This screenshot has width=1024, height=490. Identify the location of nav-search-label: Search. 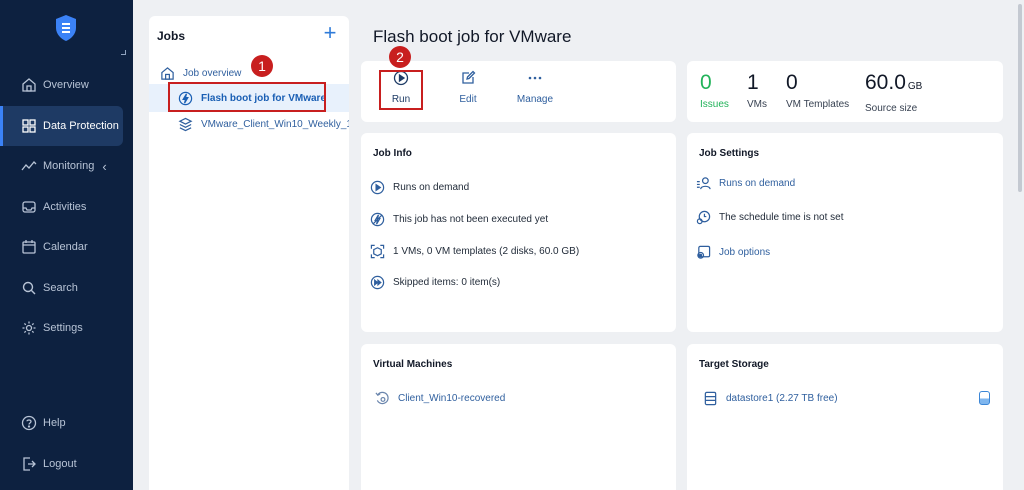
(60, 288).